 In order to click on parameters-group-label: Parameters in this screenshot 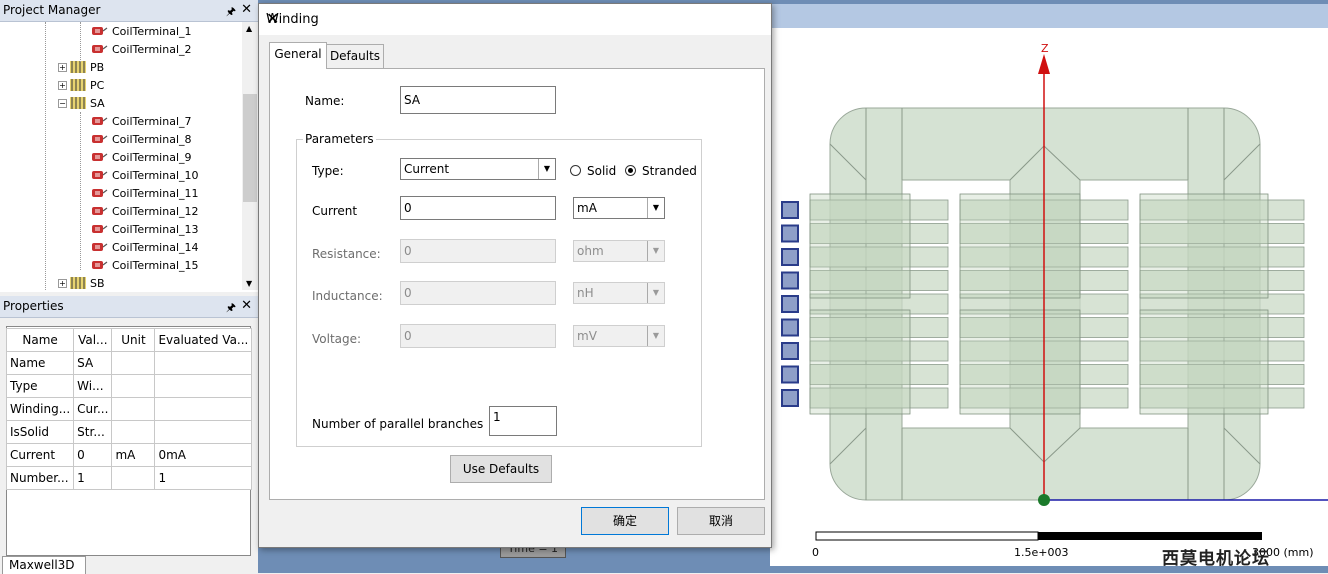, I will do `click(339, 139)`.